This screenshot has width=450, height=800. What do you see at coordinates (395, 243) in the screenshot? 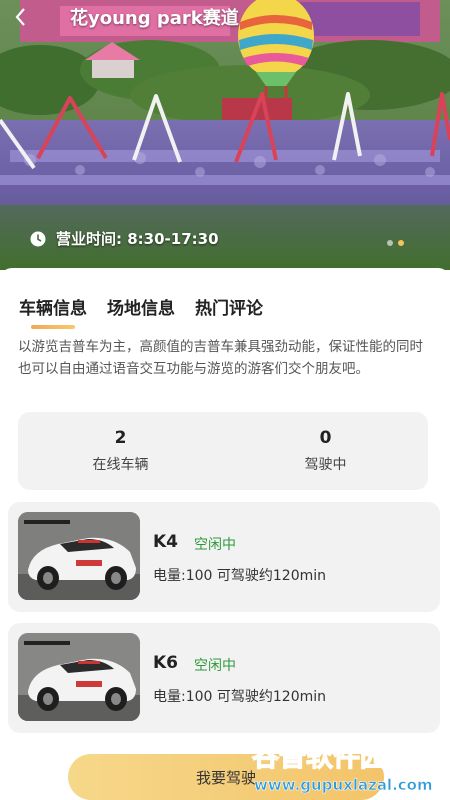
I see `carousel-indicator` at bounding box center [395, 243].